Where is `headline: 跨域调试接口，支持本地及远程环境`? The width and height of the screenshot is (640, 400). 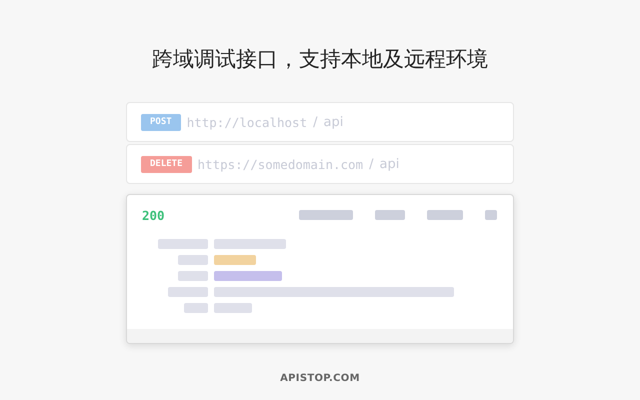 headline: 跨域调试接口，支持本地及远程环境 is located at coordinates (320, 59).